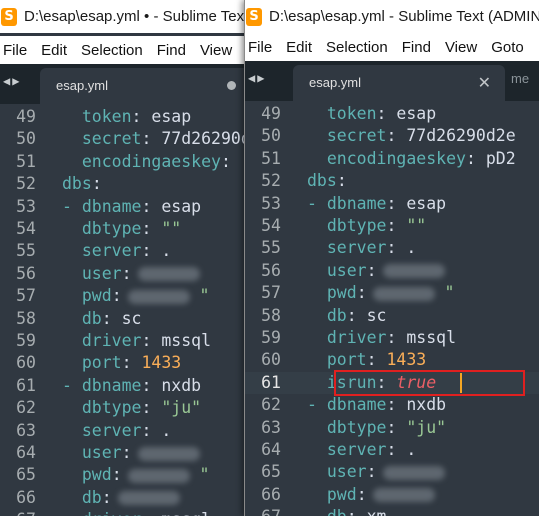 The image size is (539, 516). What do you see at coordinates (461, 382) in the screenshot?
I see `text-cursor` at bounding box center [461, 382].